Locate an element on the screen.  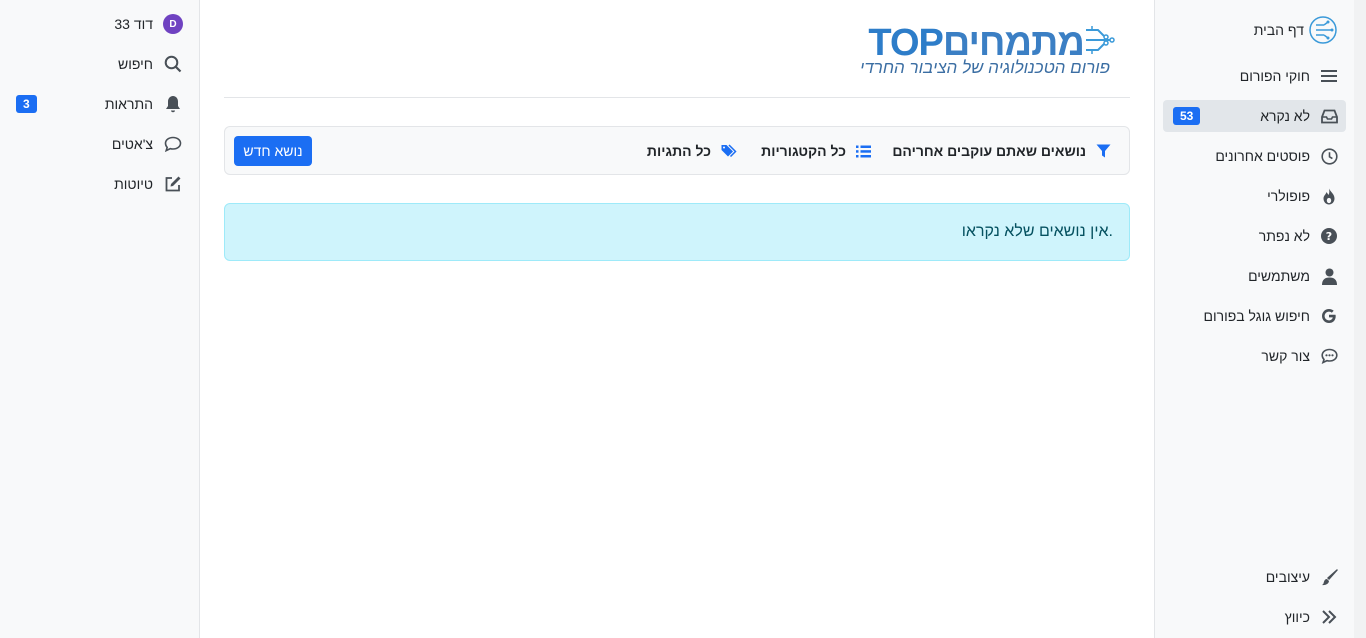
sidebar-item-themes: עיצובים is located at coordinates (1254, 577).